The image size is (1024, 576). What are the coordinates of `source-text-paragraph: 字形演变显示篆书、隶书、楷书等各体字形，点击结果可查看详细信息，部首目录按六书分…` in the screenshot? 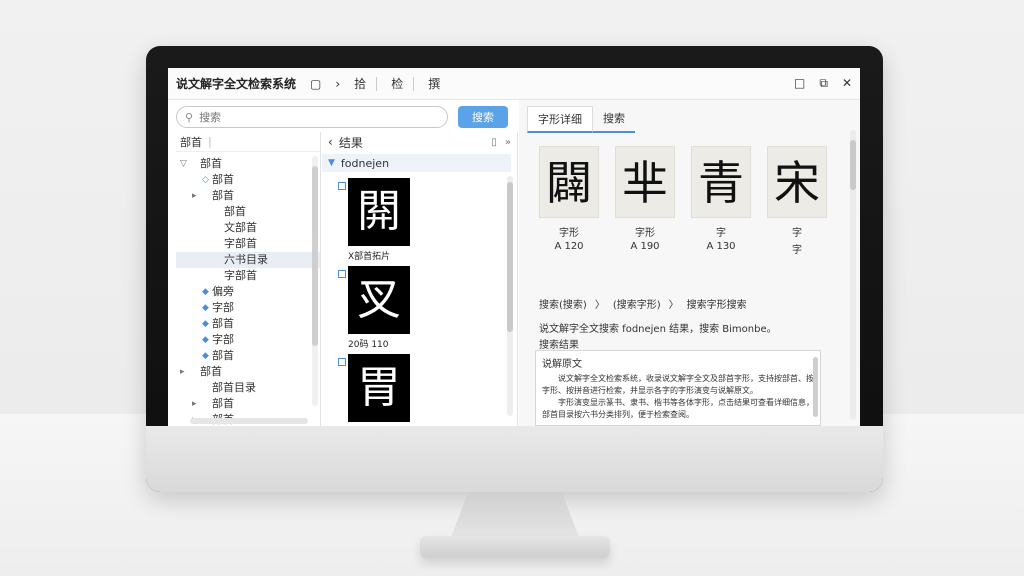 It's located at (678, 408).